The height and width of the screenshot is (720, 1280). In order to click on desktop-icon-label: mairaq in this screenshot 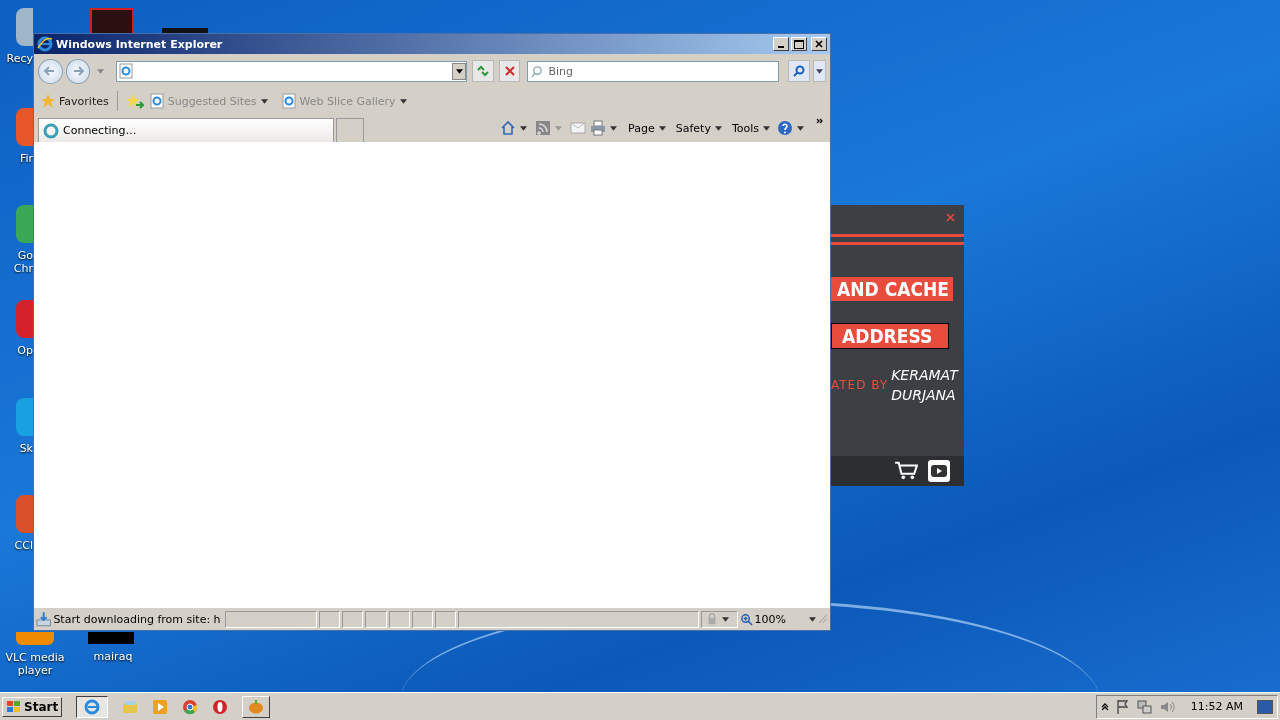, I will do `click(113, 656)`.